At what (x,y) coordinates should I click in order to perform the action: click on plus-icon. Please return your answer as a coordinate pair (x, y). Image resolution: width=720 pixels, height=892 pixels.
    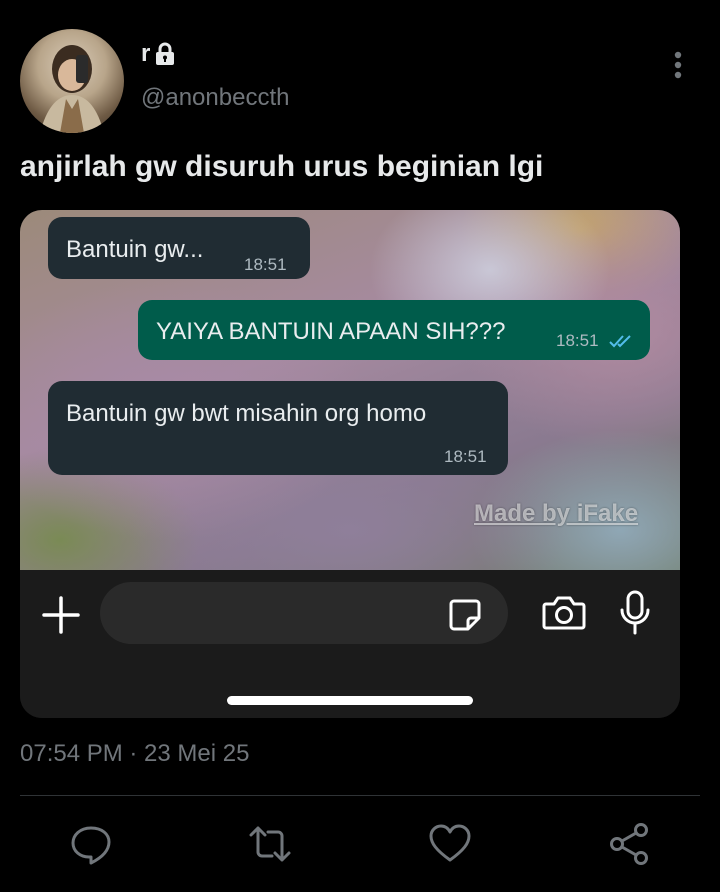
    Looking at the image, I should click on (61, 615).